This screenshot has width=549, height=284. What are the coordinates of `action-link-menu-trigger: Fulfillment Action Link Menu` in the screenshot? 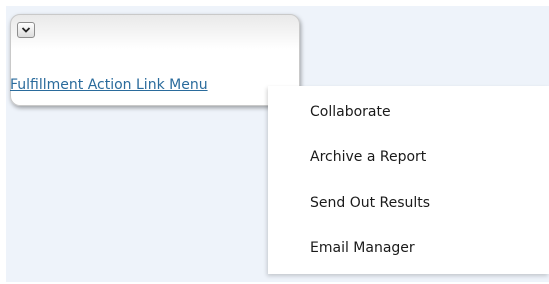 It's located at (109, 85).